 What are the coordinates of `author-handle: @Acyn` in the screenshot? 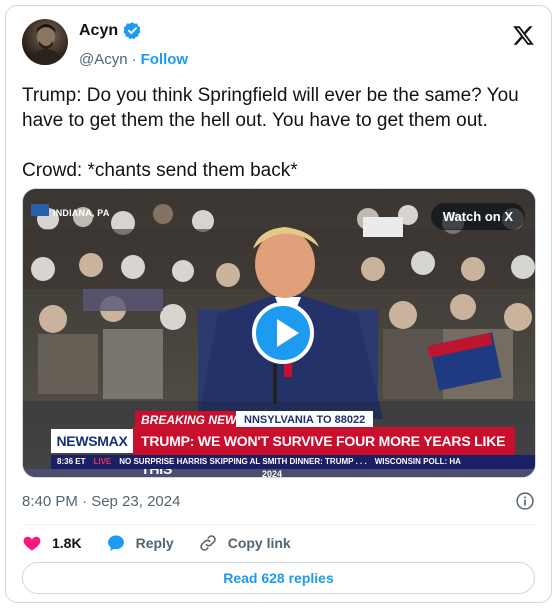 It's located at (103, 59).